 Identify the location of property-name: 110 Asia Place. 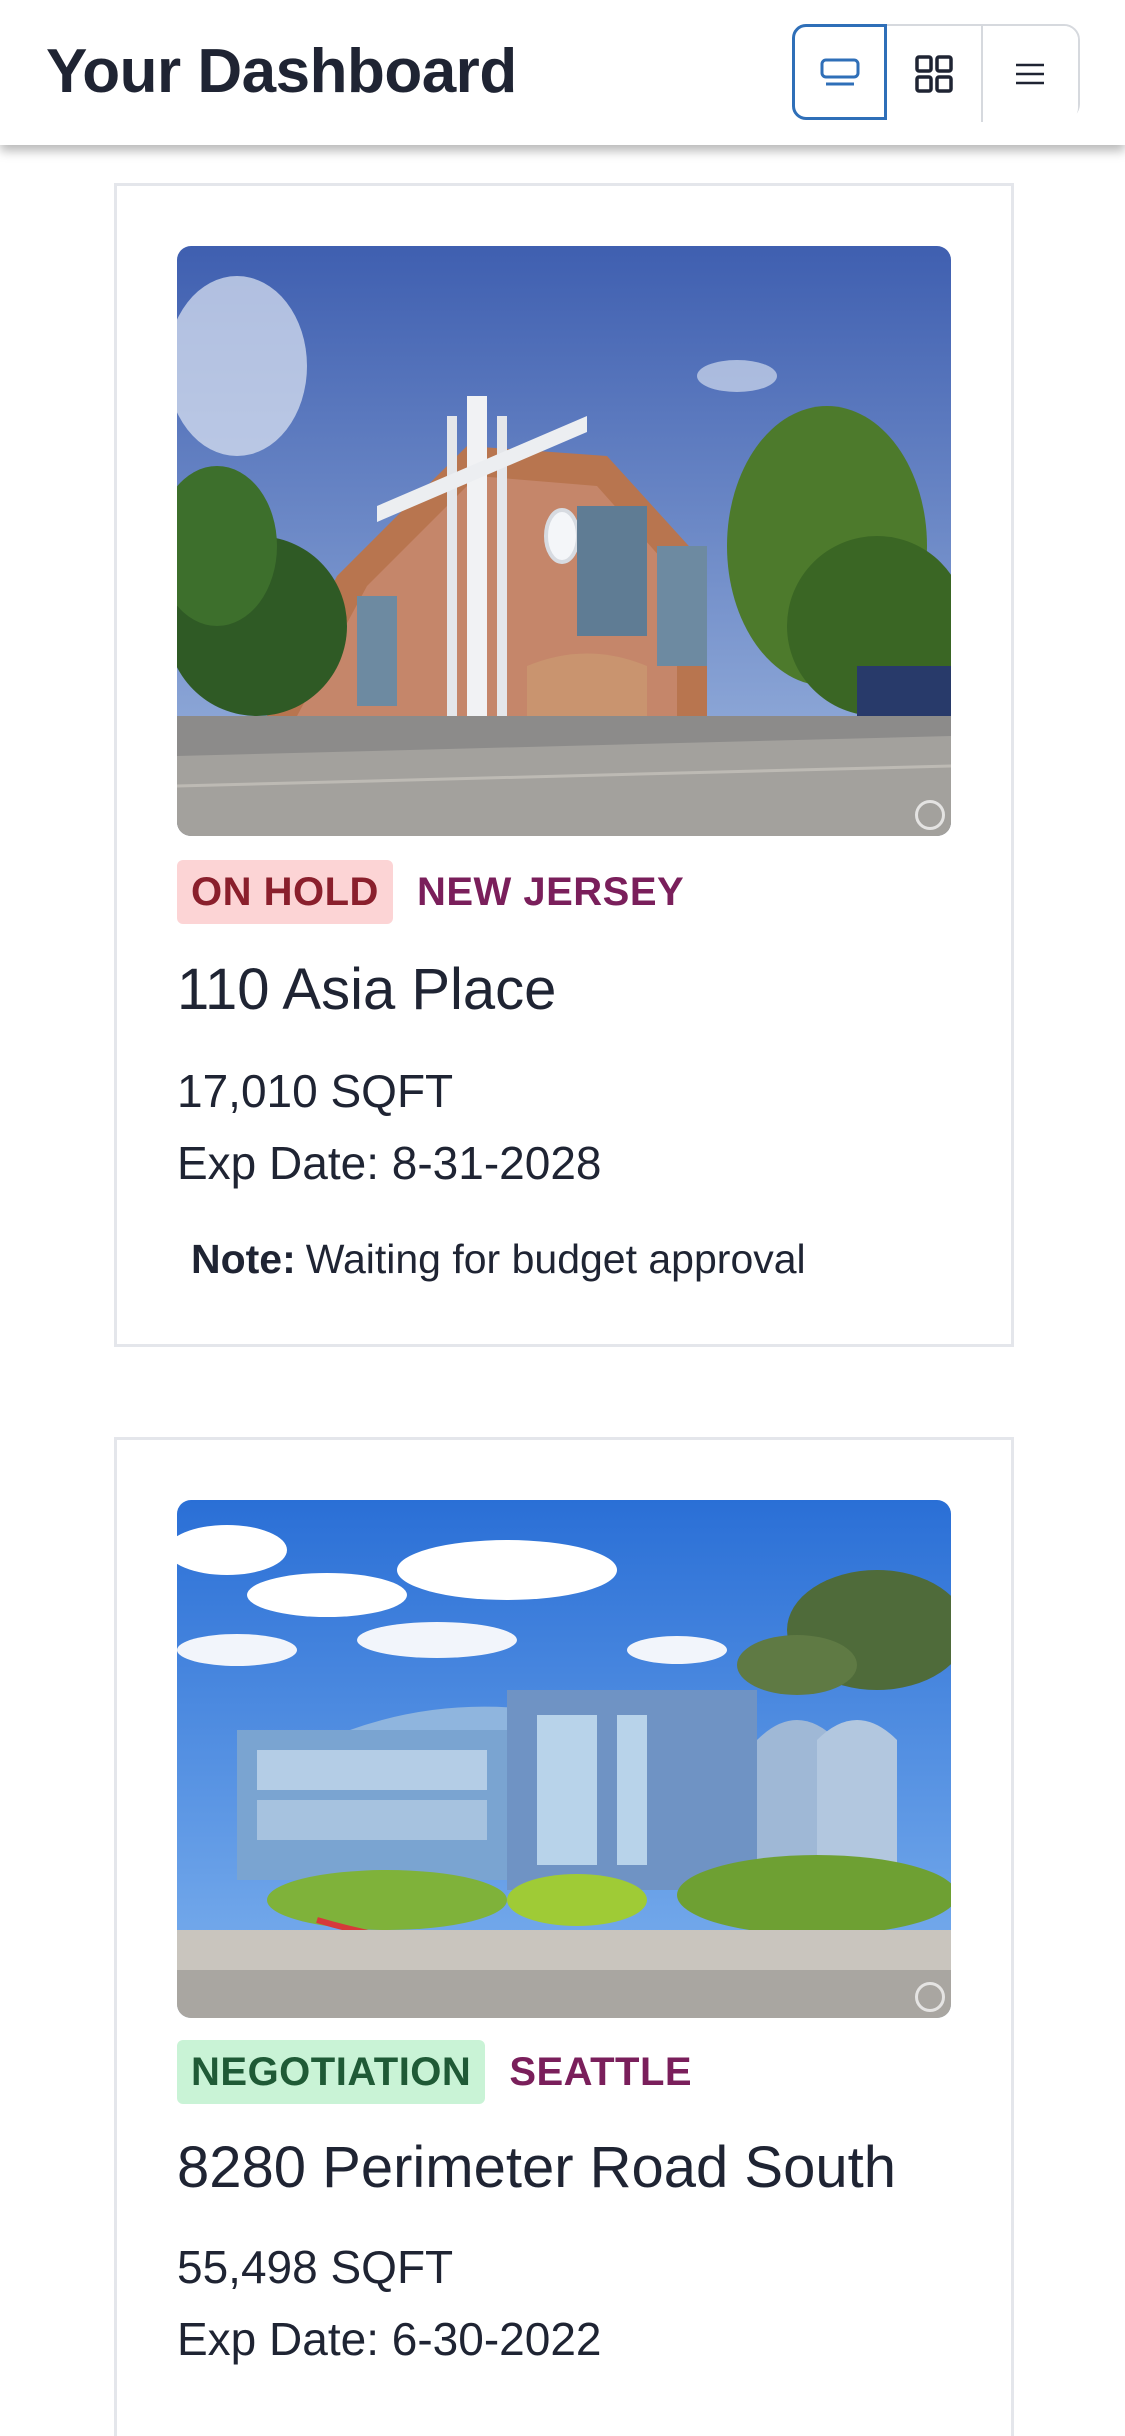
(366, 989).